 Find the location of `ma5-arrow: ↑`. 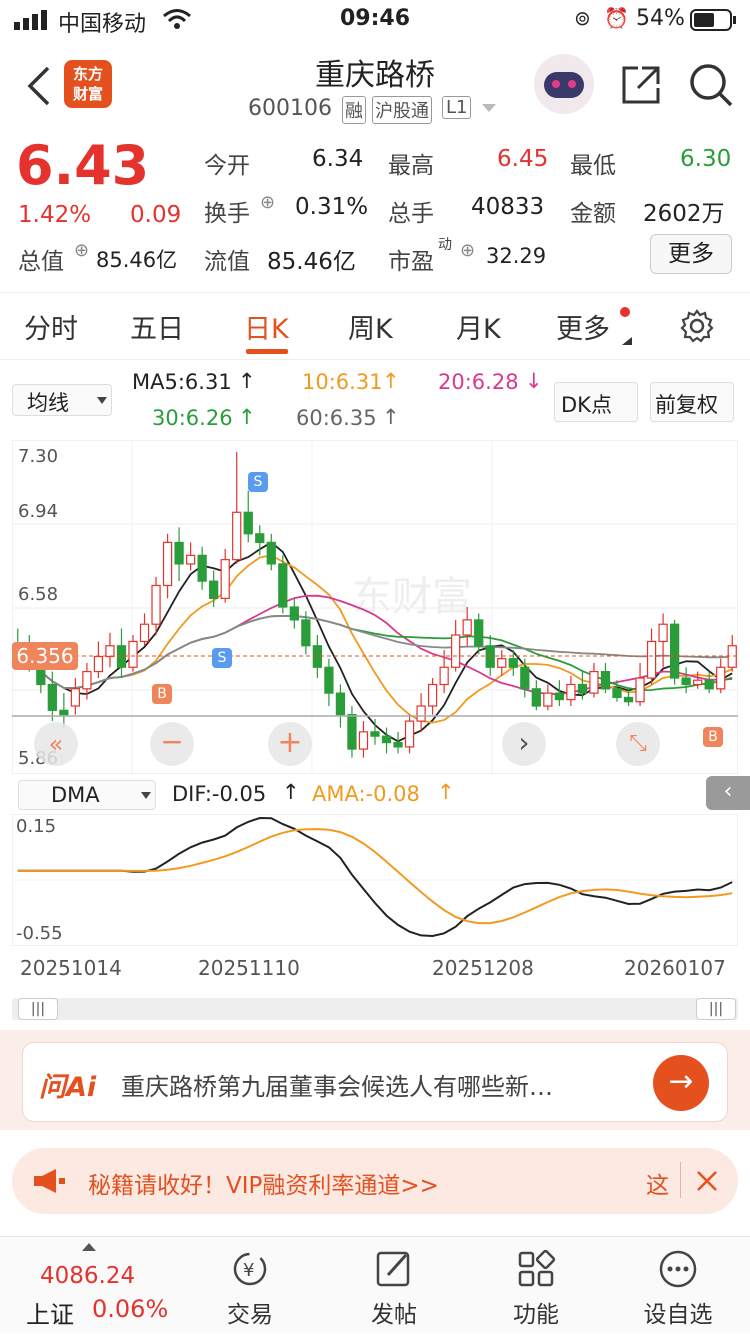

ma5-arrow: ↑ is located at coordinates (247, 381).